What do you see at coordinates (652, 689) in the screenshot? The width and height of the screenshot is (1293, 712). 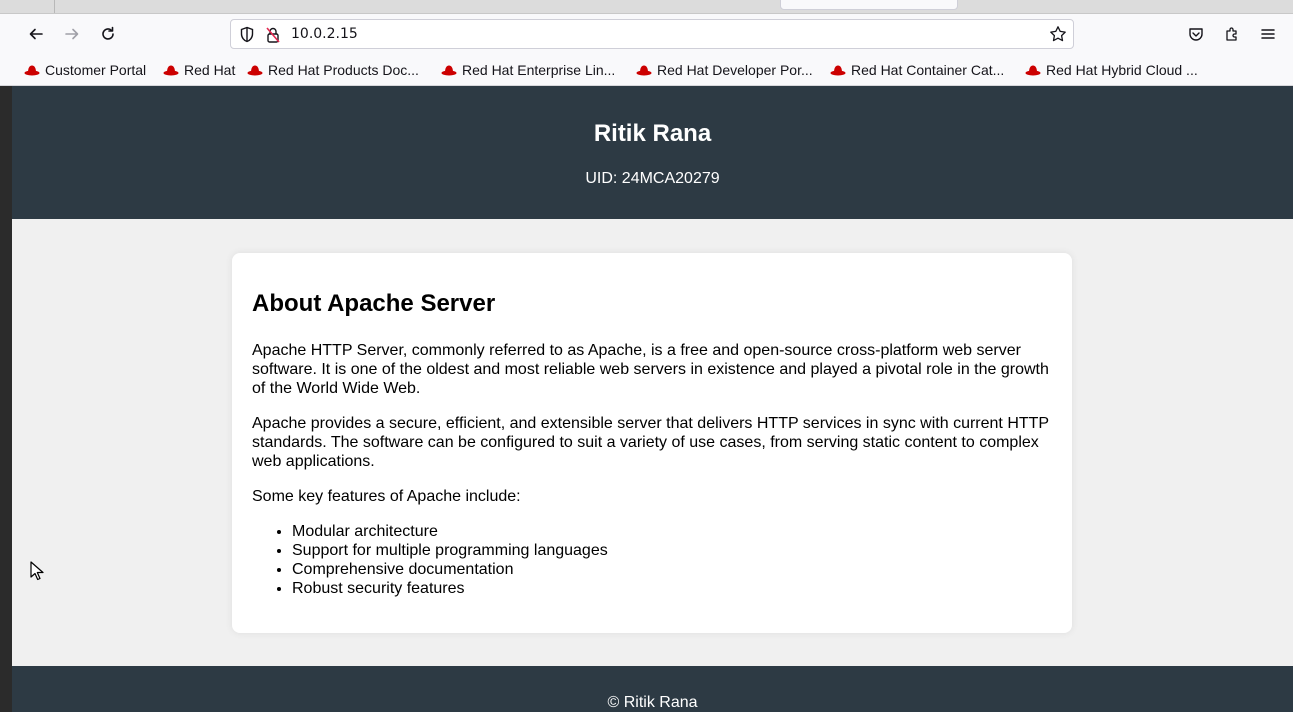 I see `page-footer: © Ritik Rana` at bounding box center [652, 689].